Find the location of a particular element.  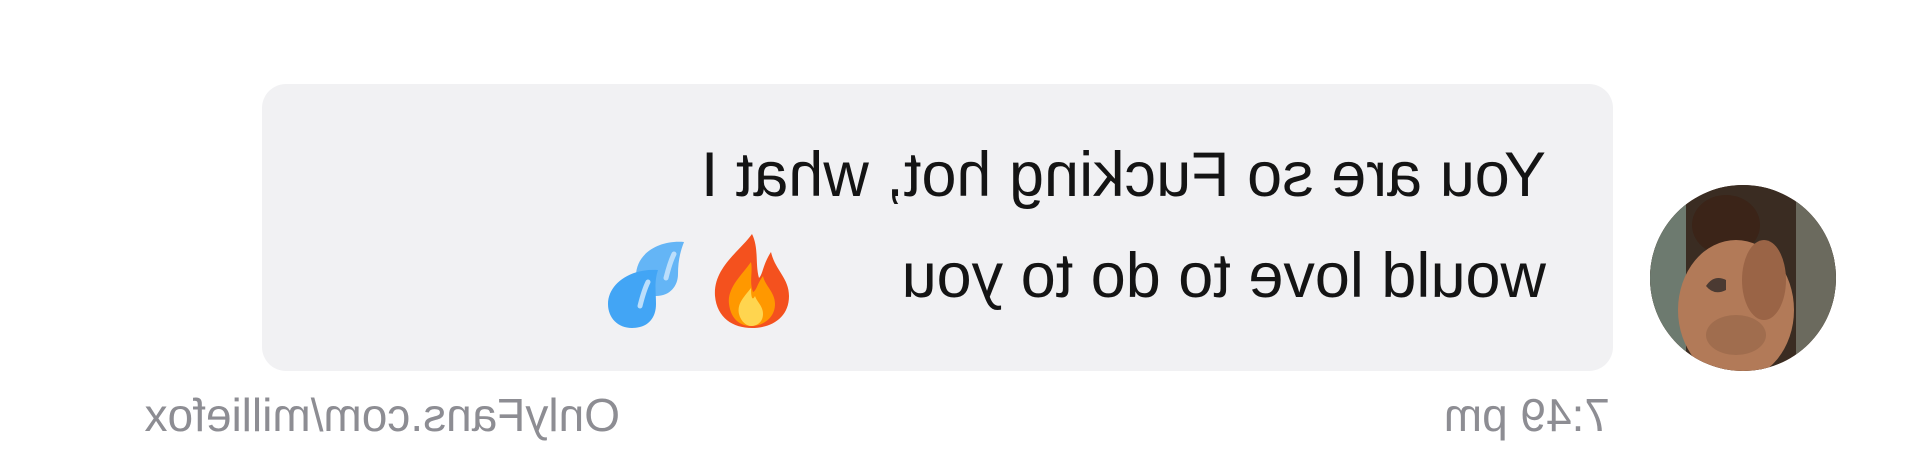

sweat-droplets-icon is located at coordinates (646, 284).